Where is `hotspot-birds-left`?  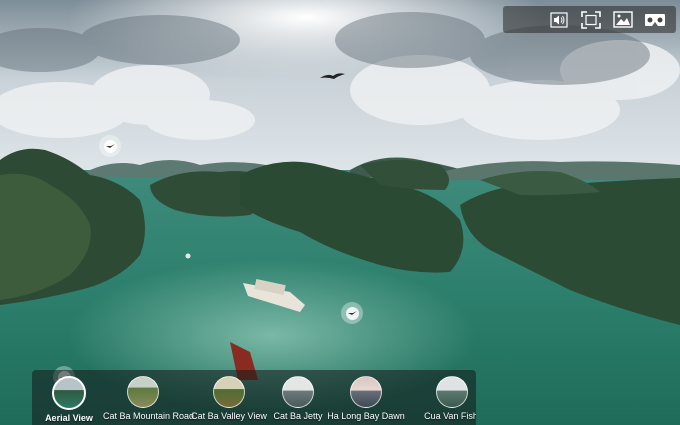
hotspot-birds-left is located at coordinates (110, 146).